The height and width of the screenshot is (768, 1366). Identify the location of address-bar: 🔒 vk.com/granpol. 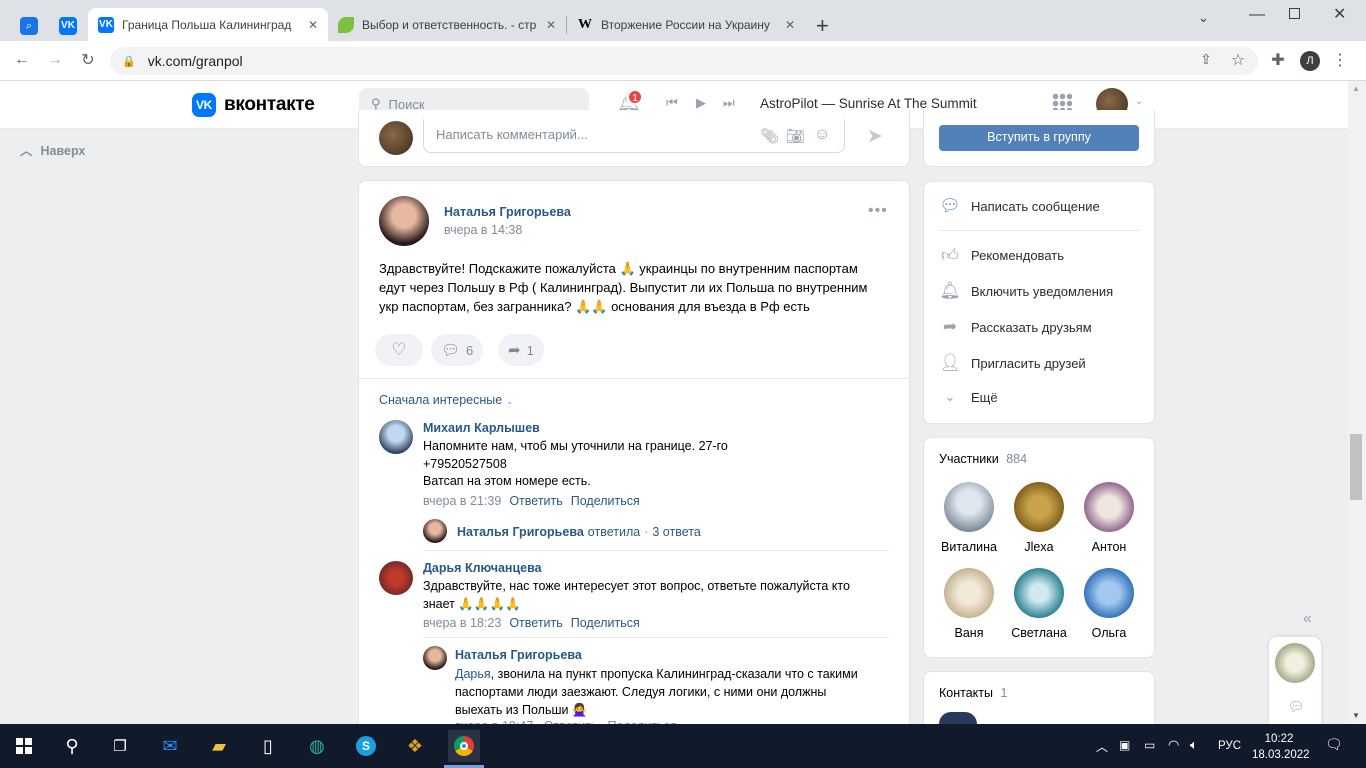
(684, 61).